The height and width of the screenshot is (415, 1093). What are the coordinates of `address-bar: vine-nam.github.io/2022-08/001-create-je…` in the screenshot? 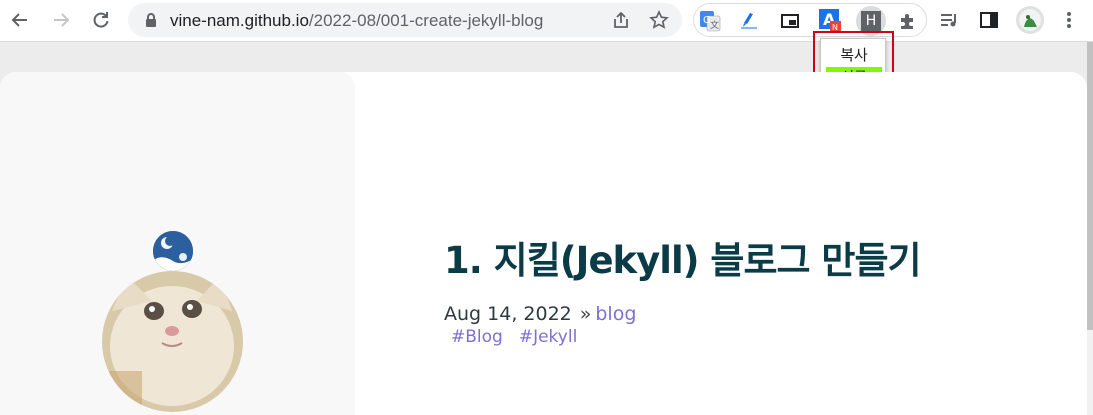 It's located at (405, 20).